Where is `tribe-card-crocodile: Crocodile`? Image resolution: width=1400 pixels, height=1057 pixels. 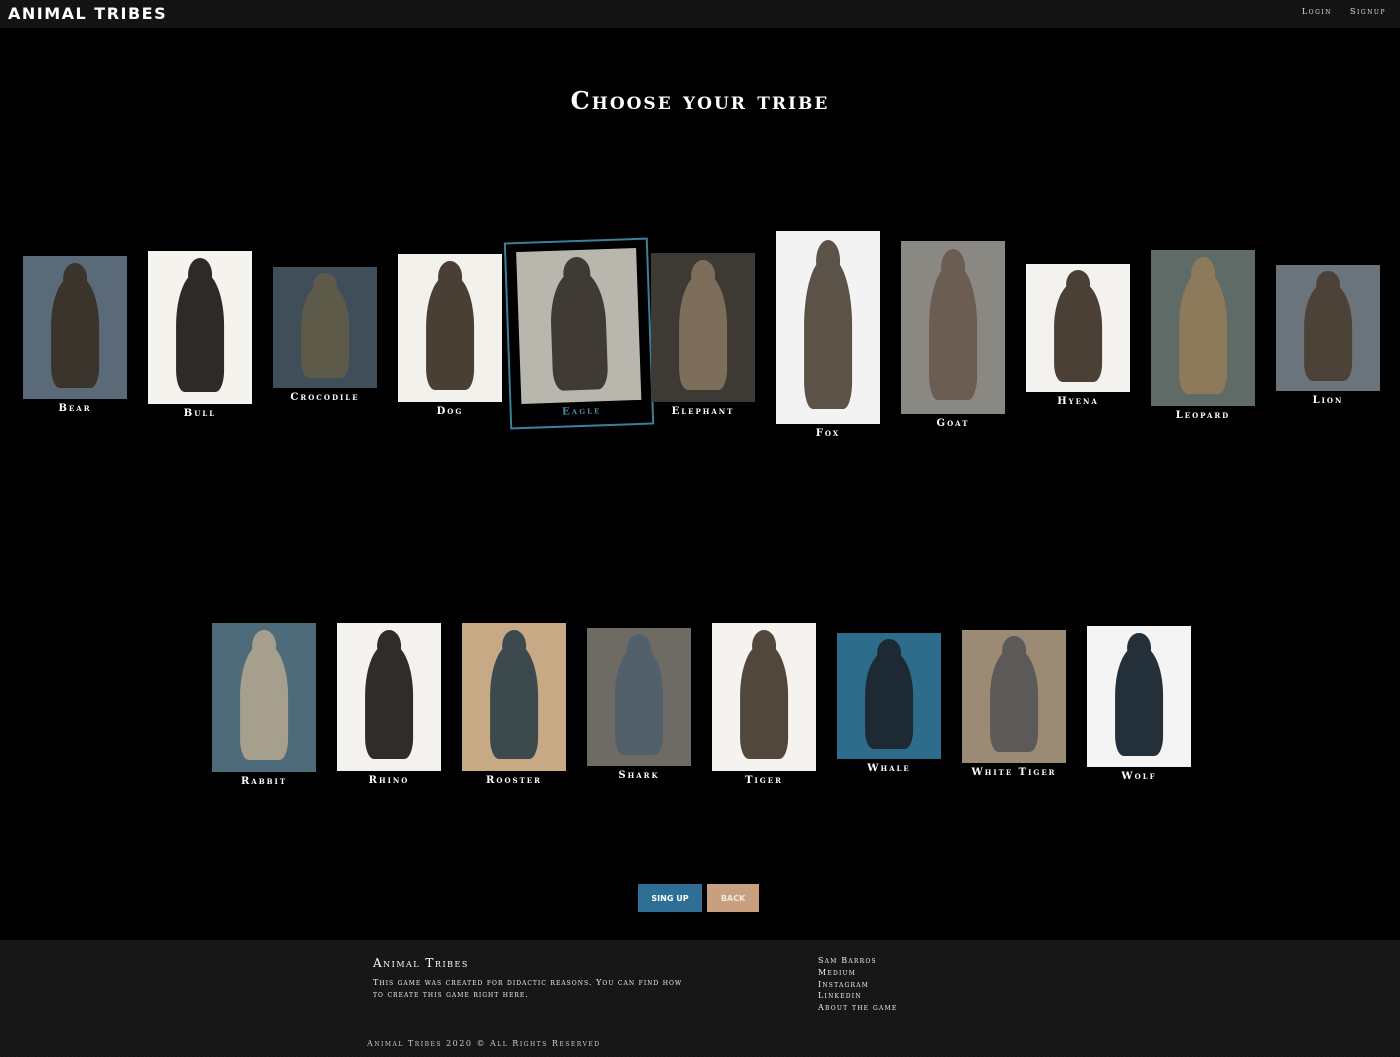
tribe-card-crocodile: Crocodile is located at coordinates (325, 335).